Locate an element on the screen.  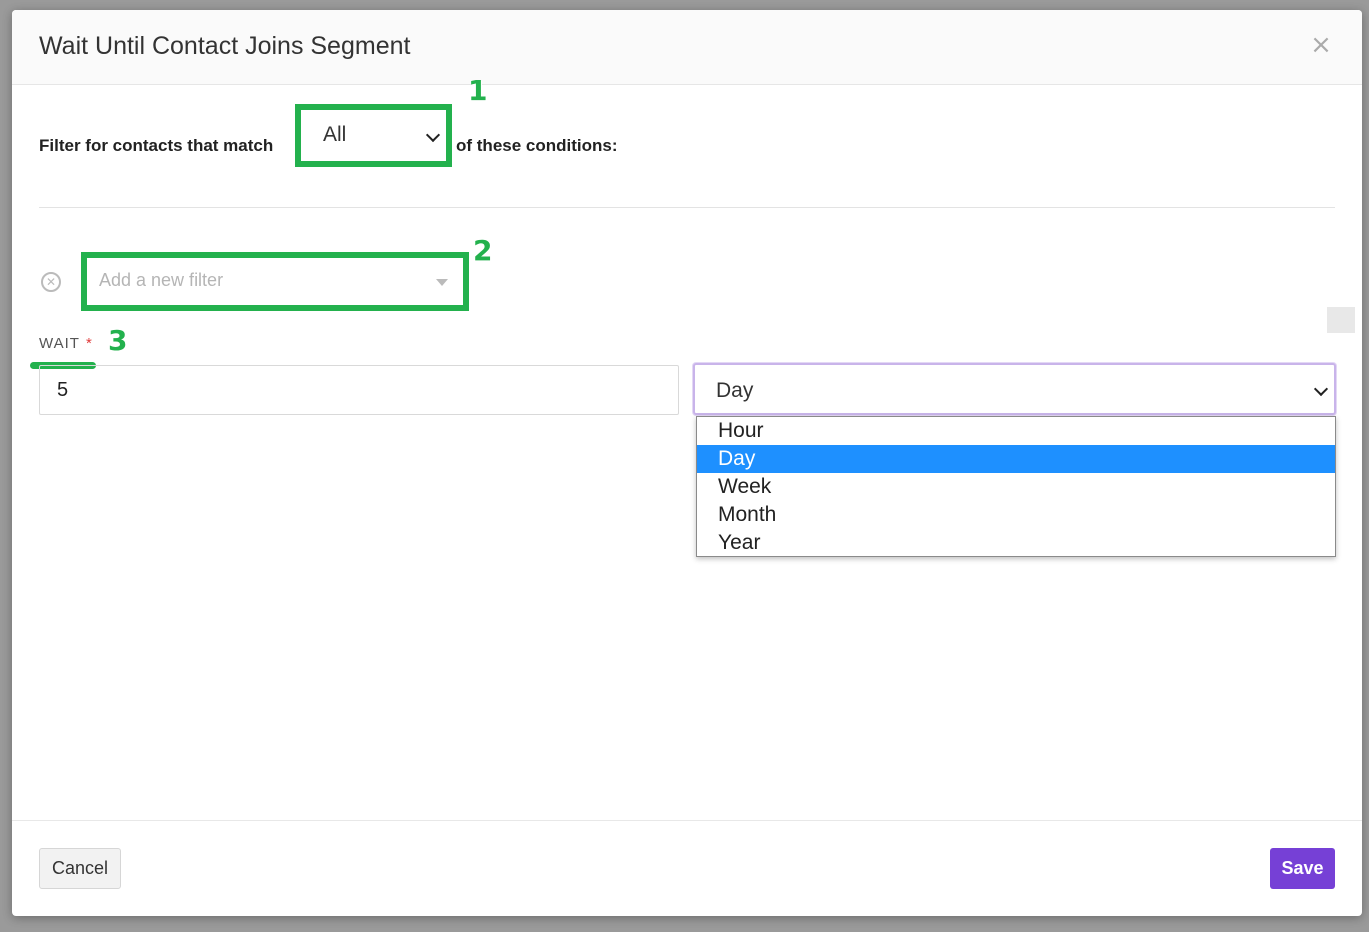
section-divider is located at coordinates (687, 207).